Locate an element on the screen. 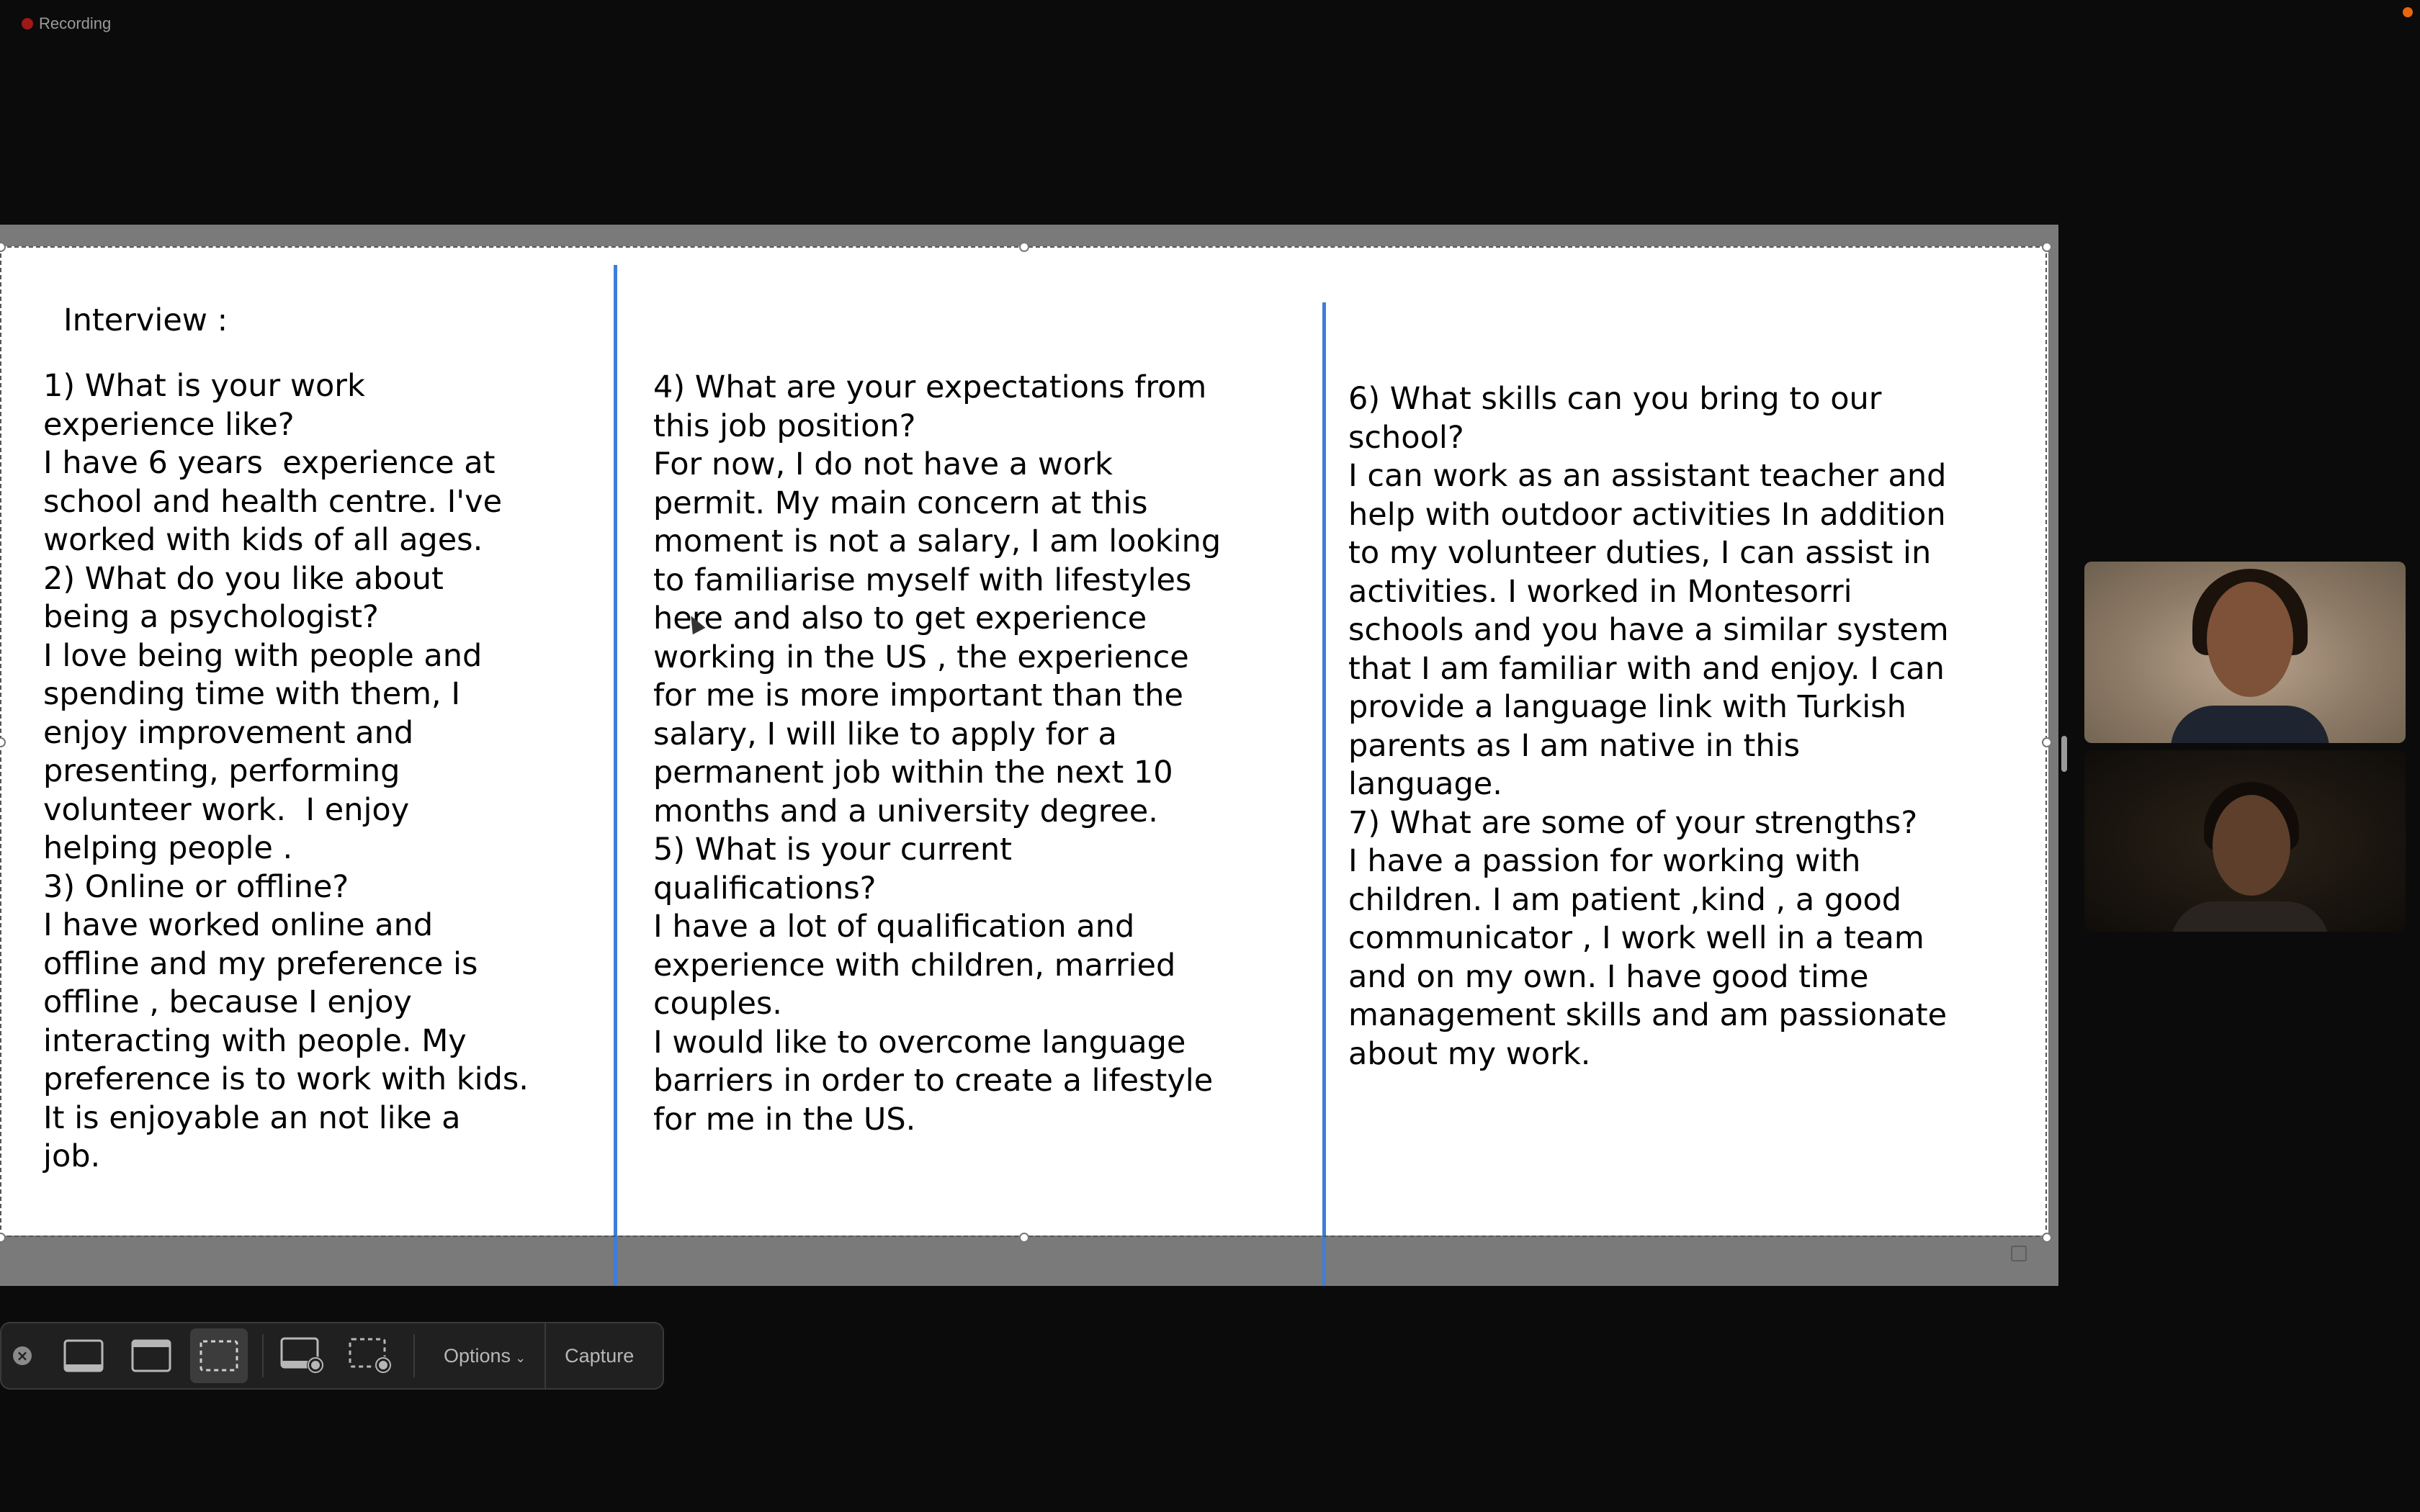 The image size is (2420, 1512). capture-entire-screen-button is located at coordinates (83, 1355).